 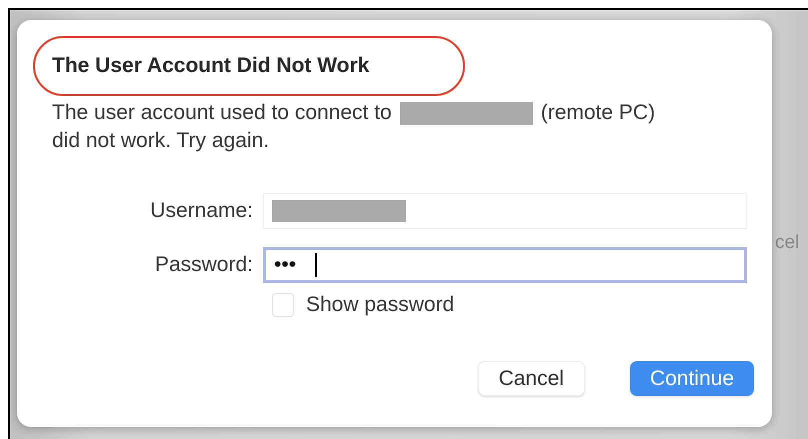 What do you see at coordinates (203, 265) in the screenshot?
I see `field-label: Password:` at bounding box center [203, 265].